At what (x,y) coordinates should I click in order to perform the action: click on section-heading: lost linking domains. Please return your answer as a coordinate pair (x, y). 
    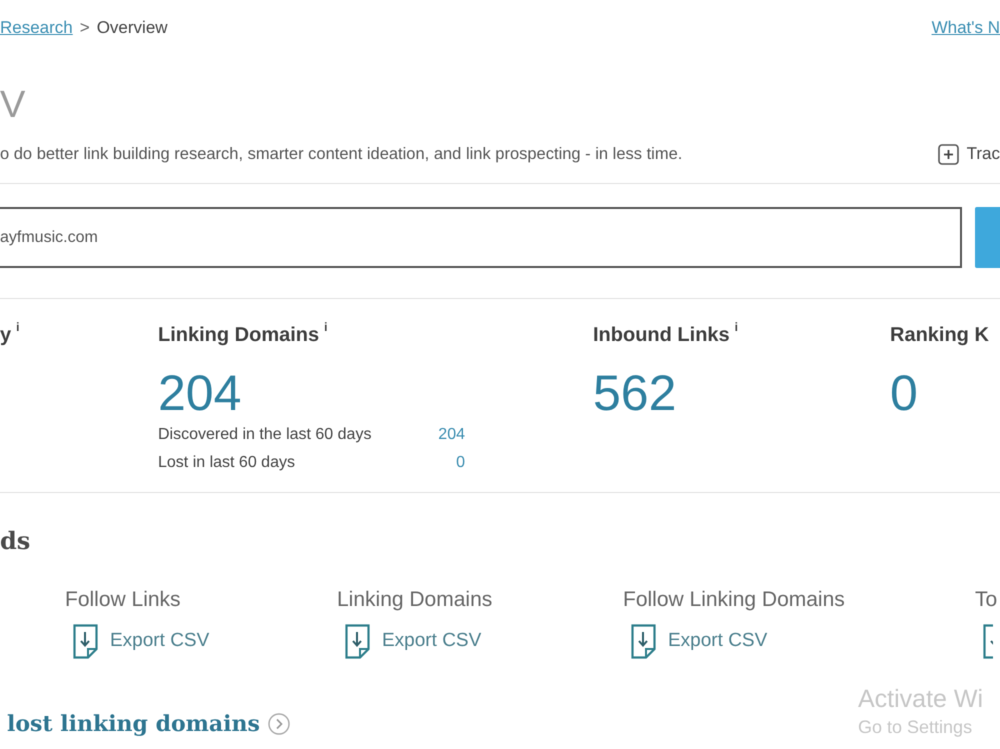
    Looking at the image, I should click on (133, 724).